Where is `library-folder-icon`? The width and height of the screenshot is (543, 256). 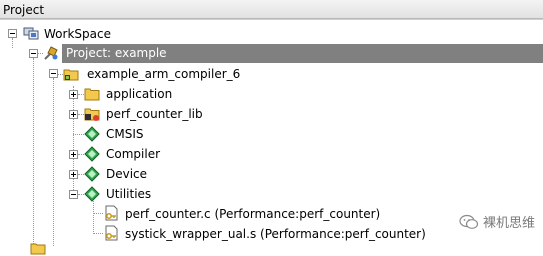
library-folder-icon is located at coordinates (92, 114).